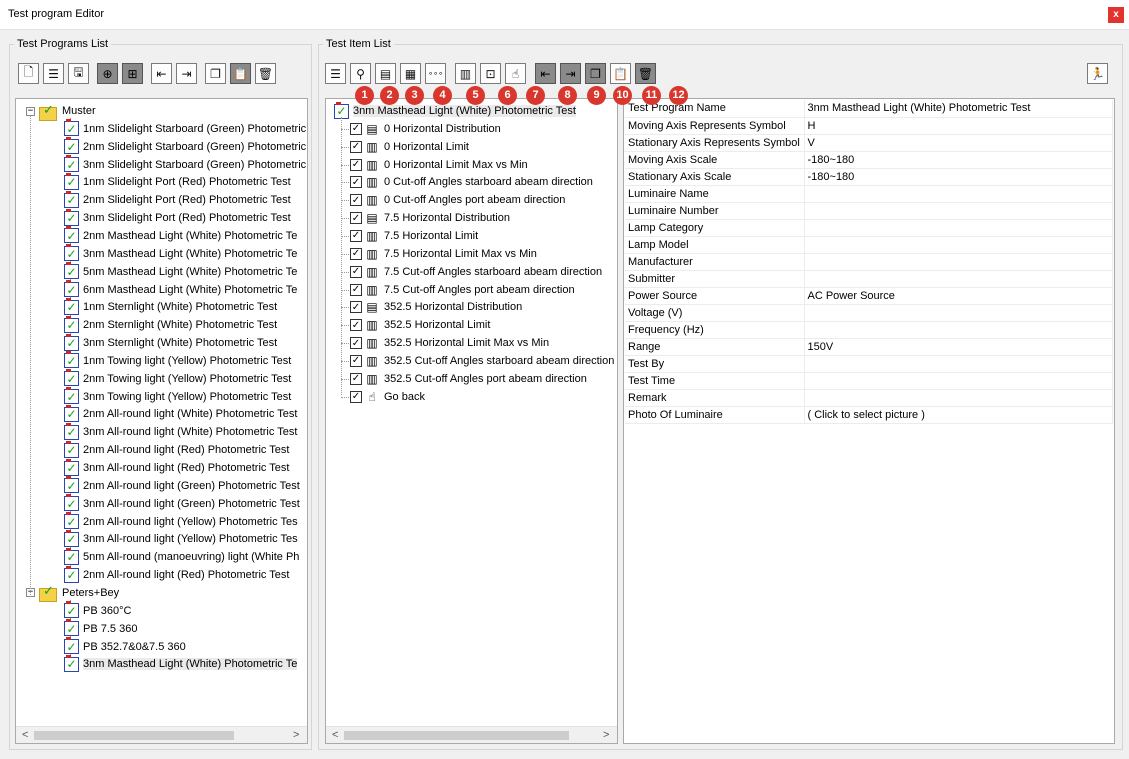 This screenshot has width=1129, height=759. What do you see at coordinates (53, 73) in the screenshot?
I see `programs-toolbar-button: ☰` at bounding box center [53, 73].